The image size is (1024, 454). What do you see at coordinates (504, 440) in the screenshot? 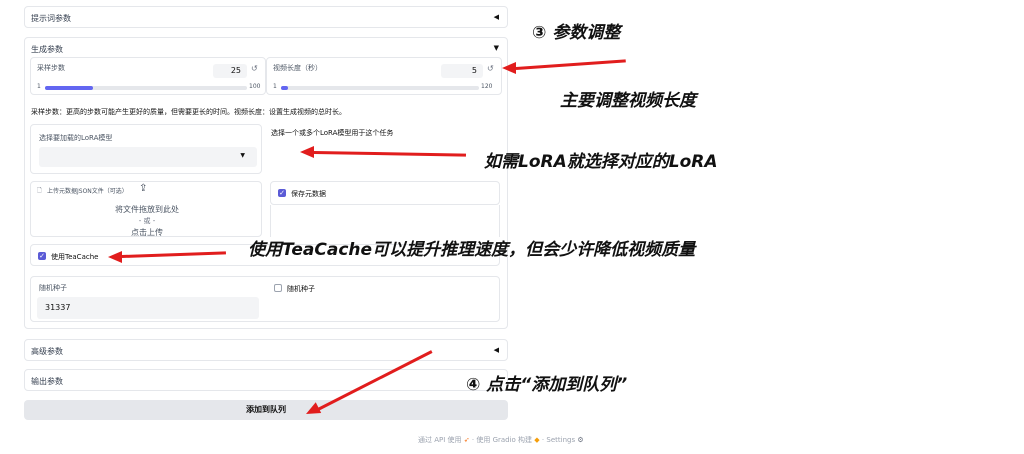
I see `footer-gradio-link: 使用 Gradio 构建` at bounding box center [504, 440].